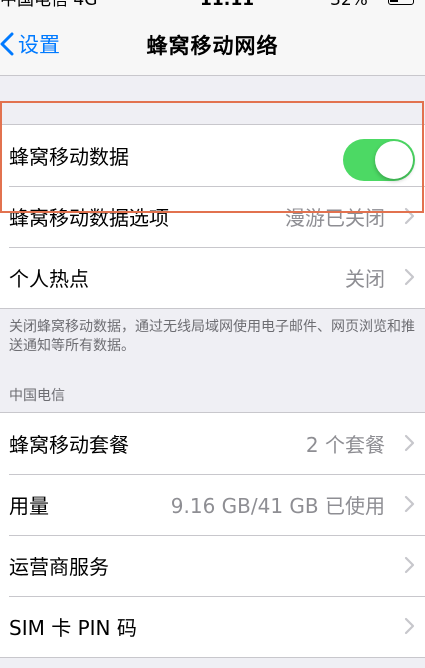  What do you see at coordinates (335, 218) in the screenshot?
I see `data-options-value: 漫游已关闭` at bounding box center [335, 218].